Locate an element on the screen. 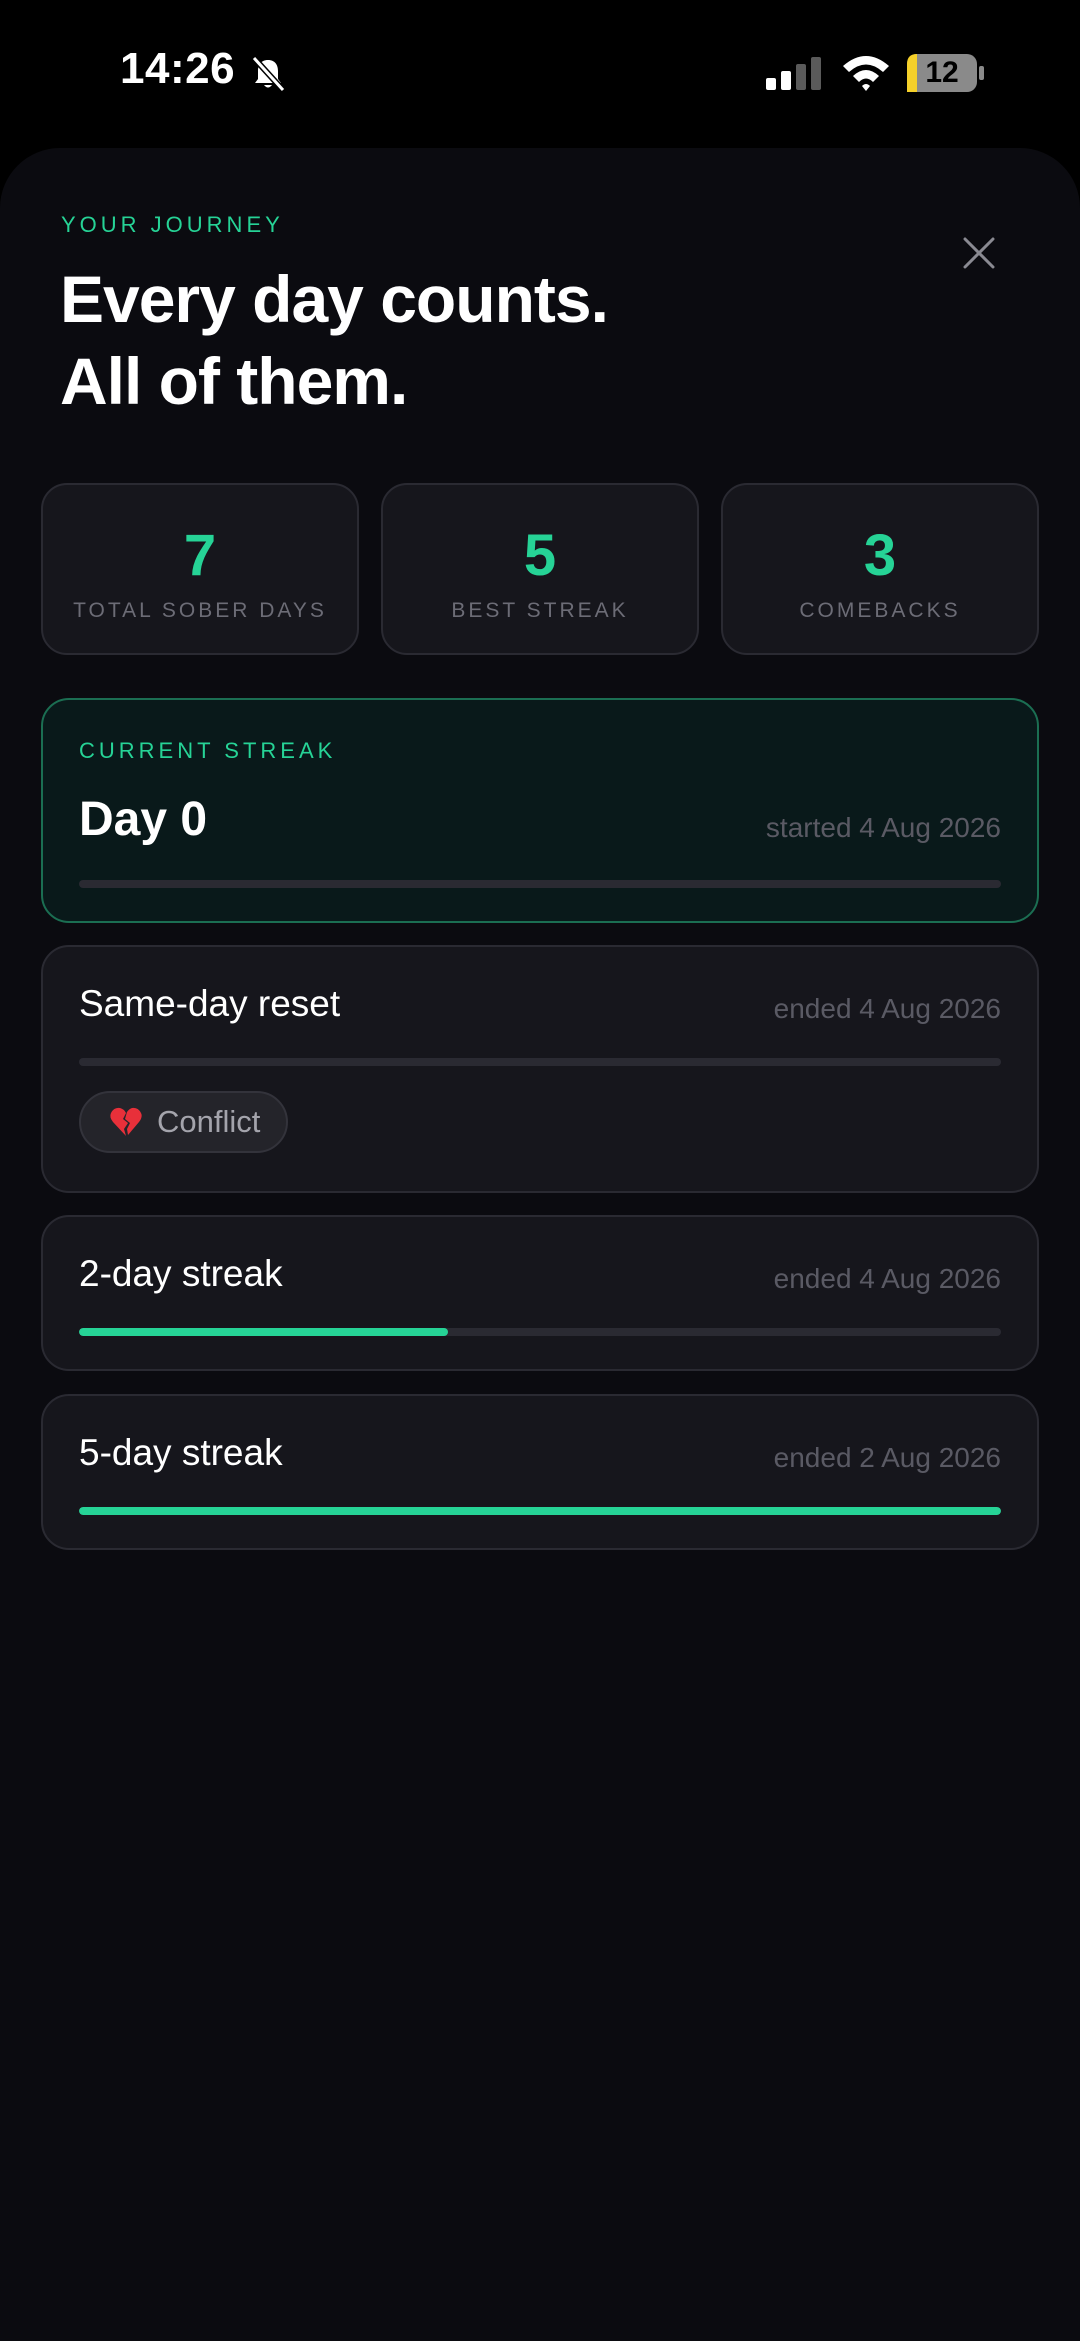 This screenshot has width=1080, height=2341. current-streak-date: started 4 Aug 2026 is located at coordinates (883, 827).